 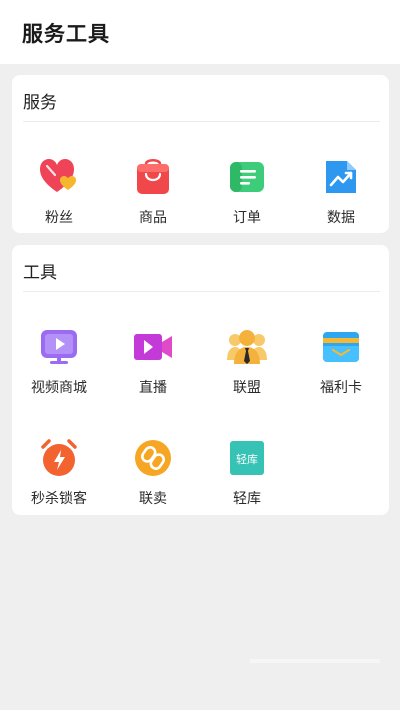 What do you see at coordinates (153, 388) in the screenshot?
I see `tool-label-live: 直播` at bounding box center [153, 388].